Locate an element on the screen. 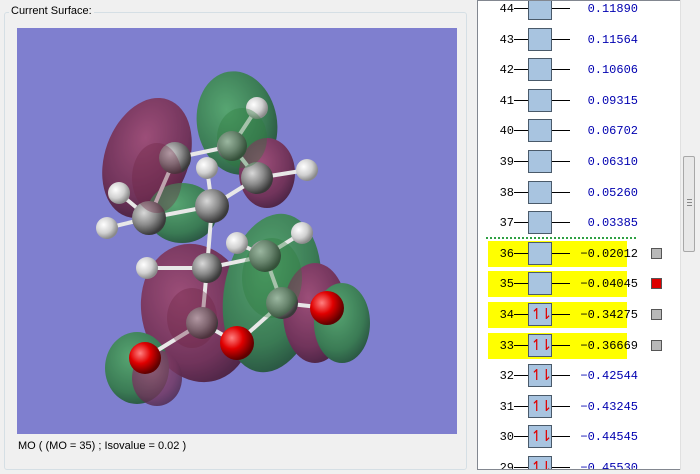 This screenshot has width=700, height=474. scrollbar-thumb is located at coordinates (689, 204).